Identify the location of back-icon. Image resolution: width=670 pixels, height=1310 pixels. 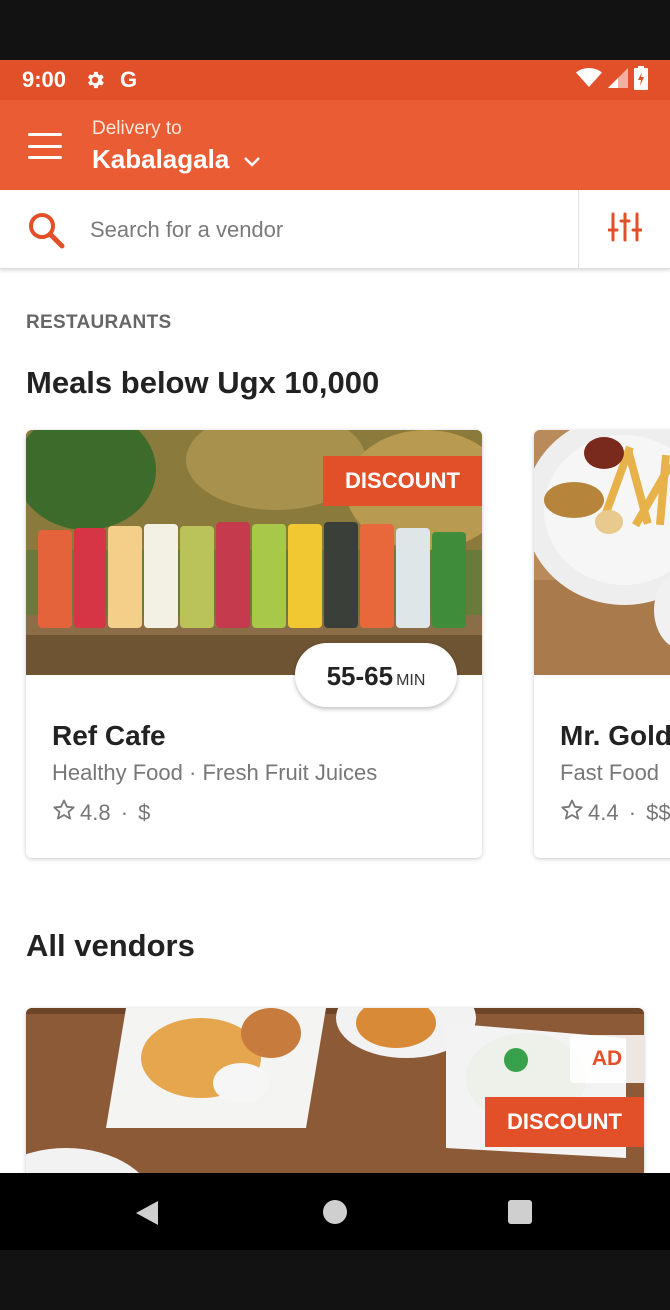
(147, 1215).